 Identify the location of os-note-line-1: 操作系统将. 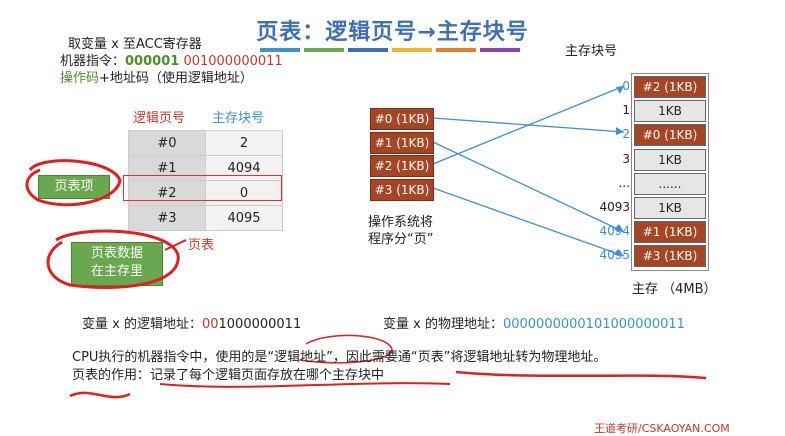
(401, 222).